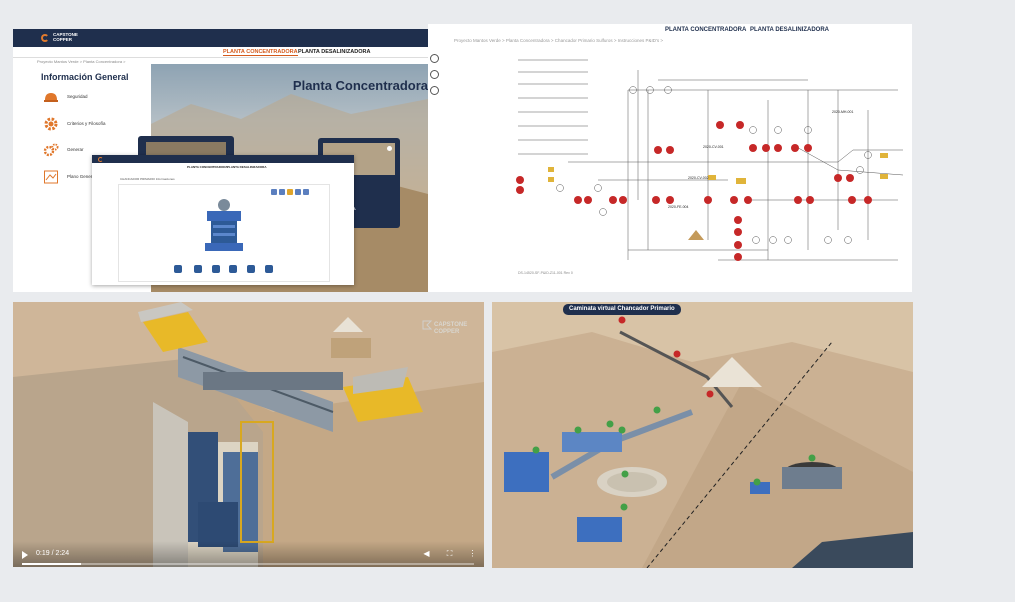 The width and height of the screenshot is (1015, 602). What do you see at coordinates (85, 77) in the screenshot?
I see `sidebar-title: Información General` at bounding box center [85, 77].